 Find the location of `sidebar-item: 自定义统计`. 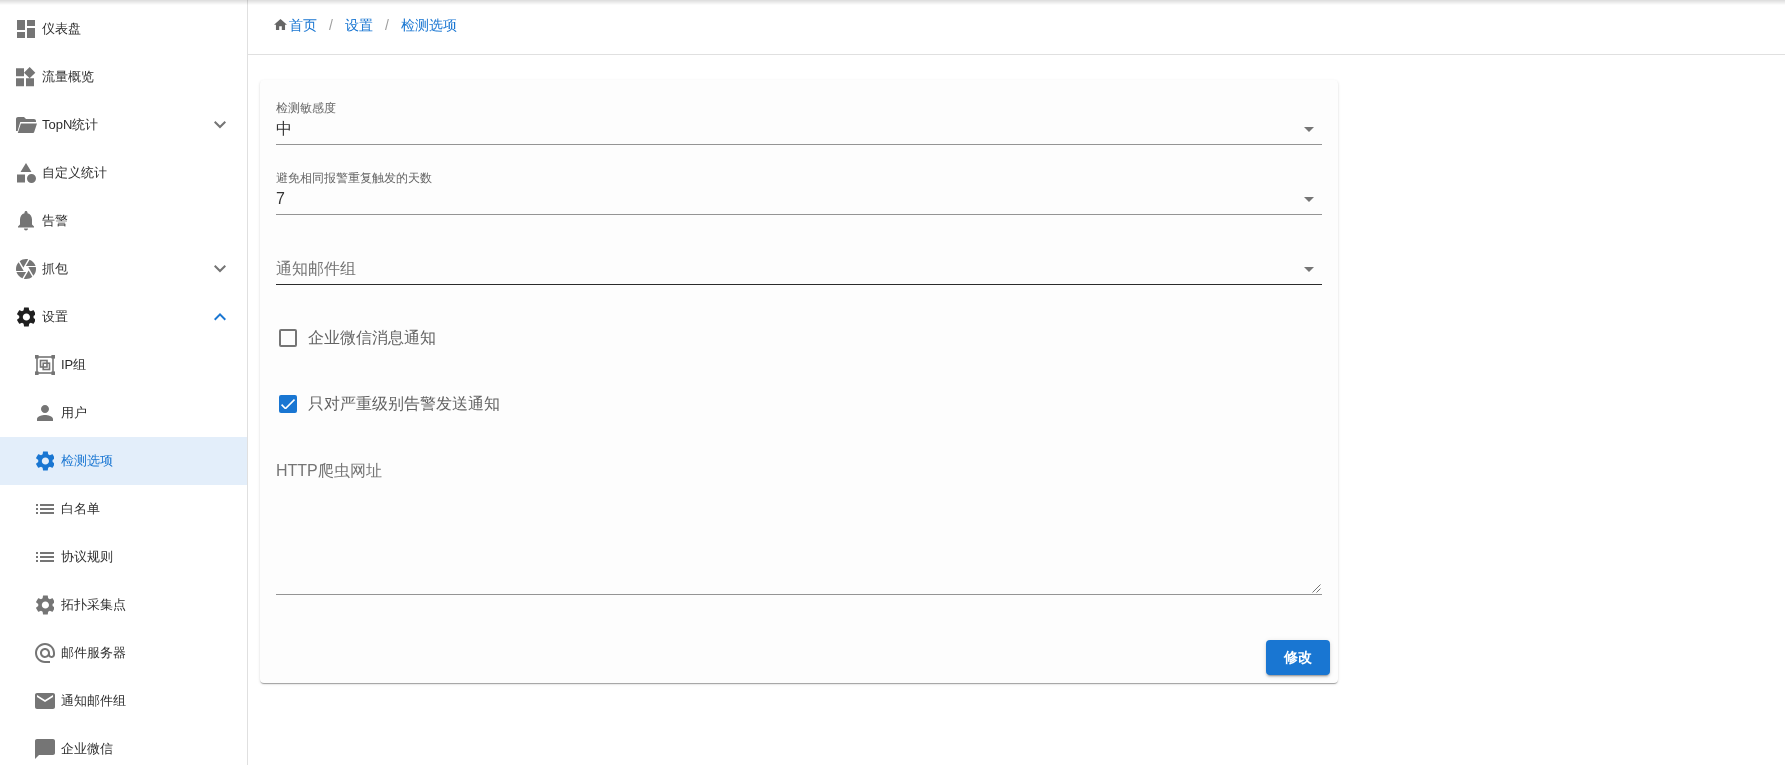

sidebar-item: 自定义统计 is located at coordinates (123, 173).